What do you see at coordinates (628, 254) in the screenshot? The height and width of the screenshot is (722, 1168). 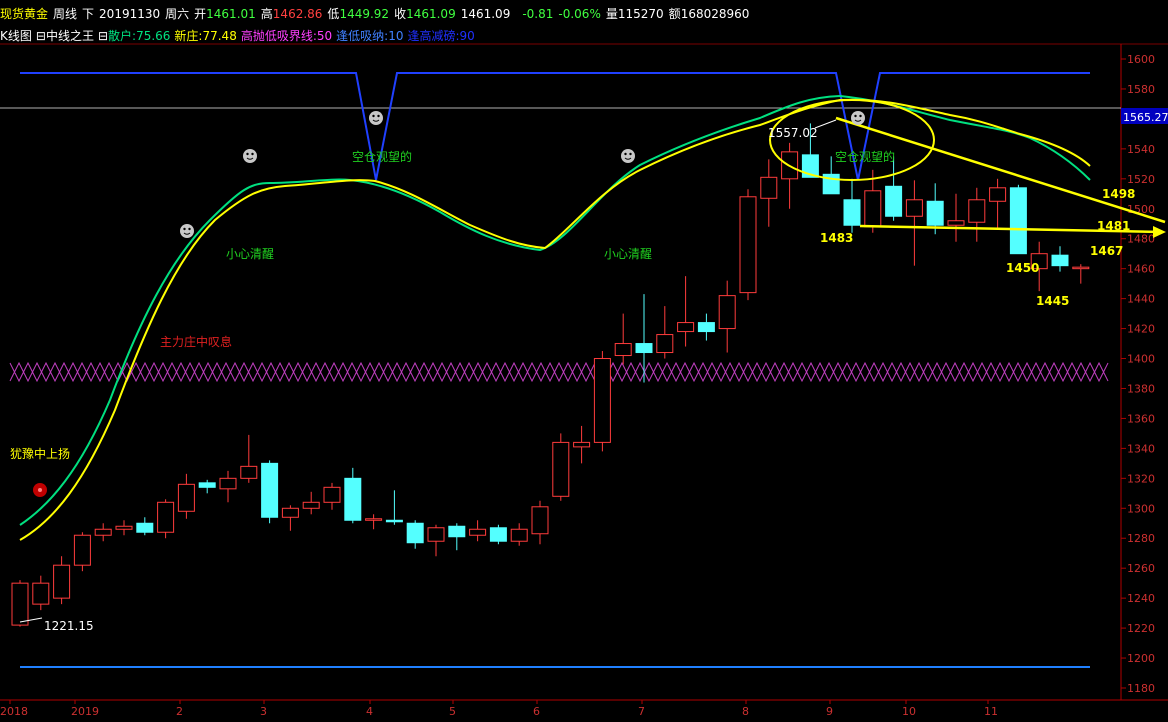 I see `signal-careful-2: 小心清醒` at bounding box center [628, 254].